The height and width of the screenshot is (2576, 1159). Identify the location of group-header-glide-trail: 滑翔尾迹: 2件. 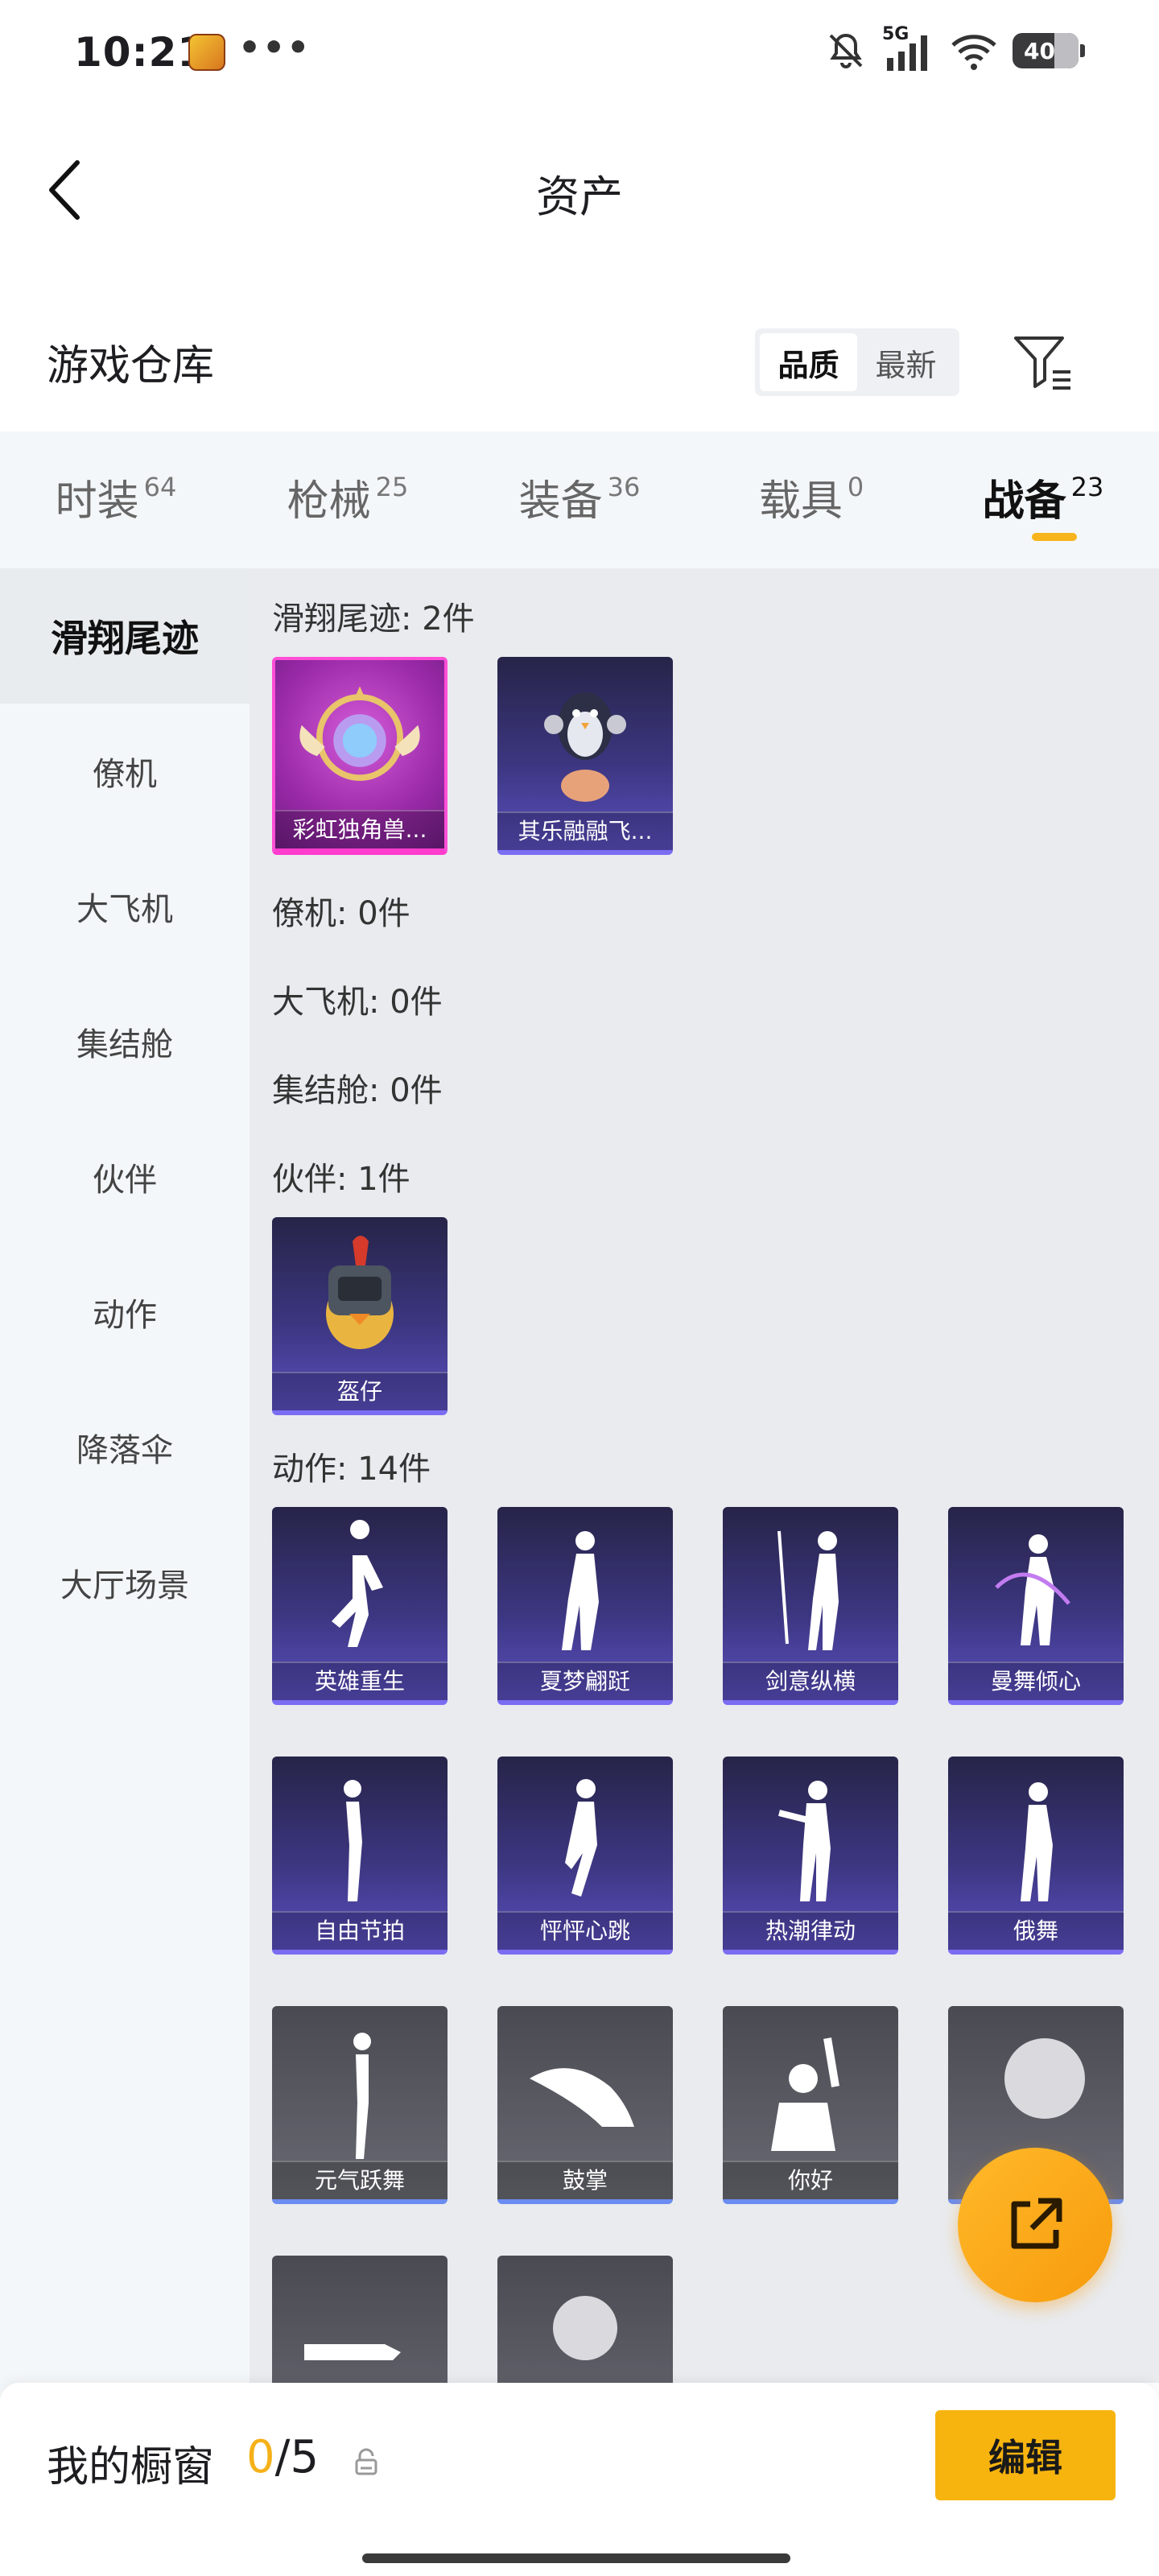
(373, 619).